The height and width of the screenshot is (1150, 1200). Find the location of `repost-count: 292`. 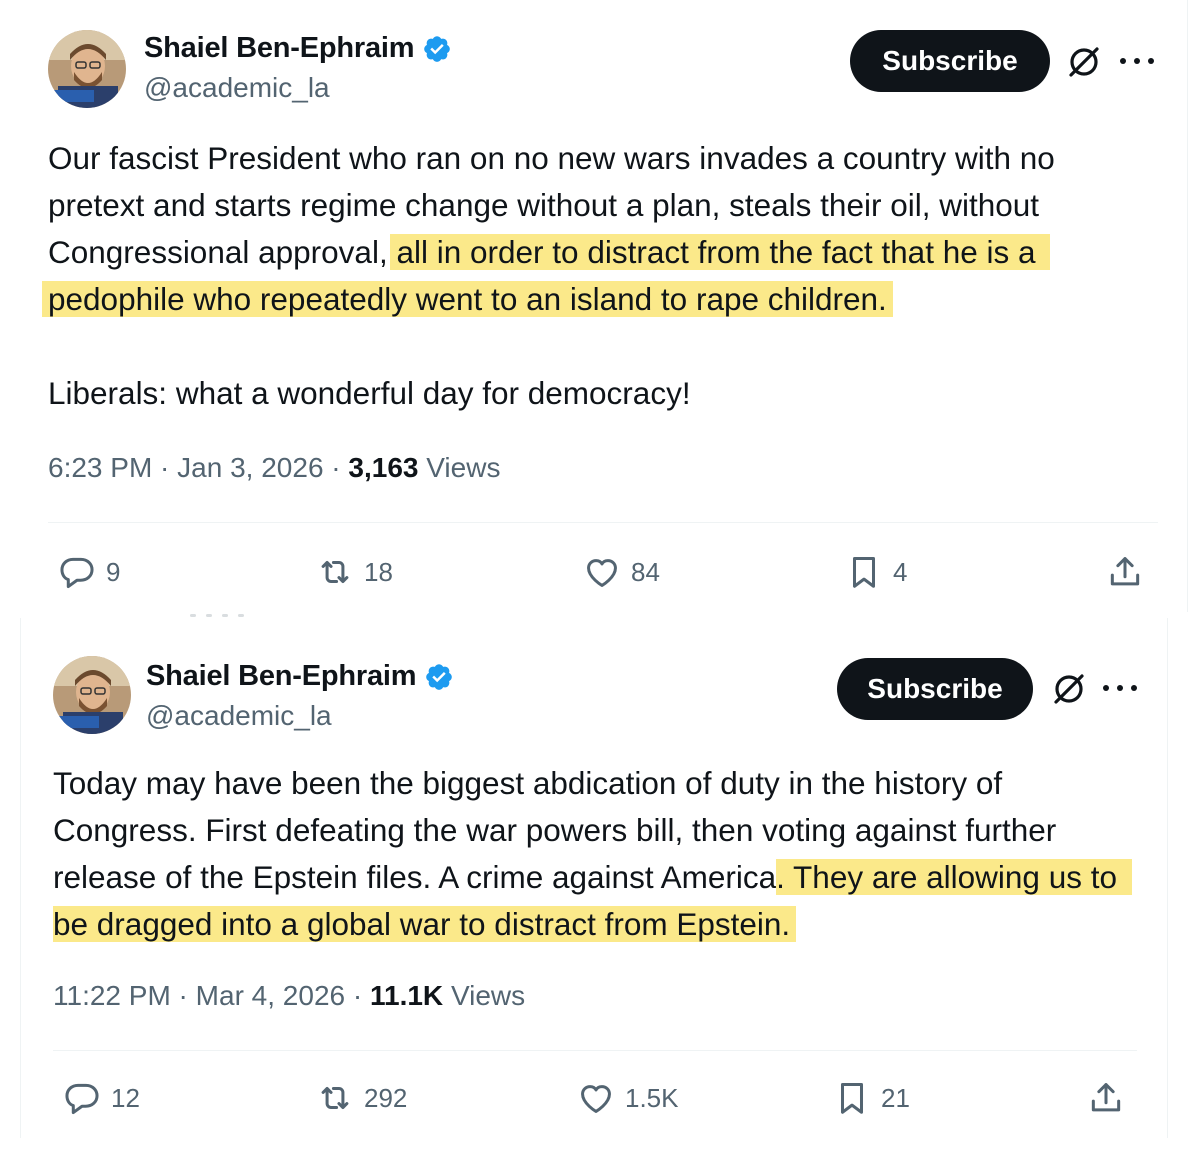

repost-count: 292 is located at coordinates (386, 1097).